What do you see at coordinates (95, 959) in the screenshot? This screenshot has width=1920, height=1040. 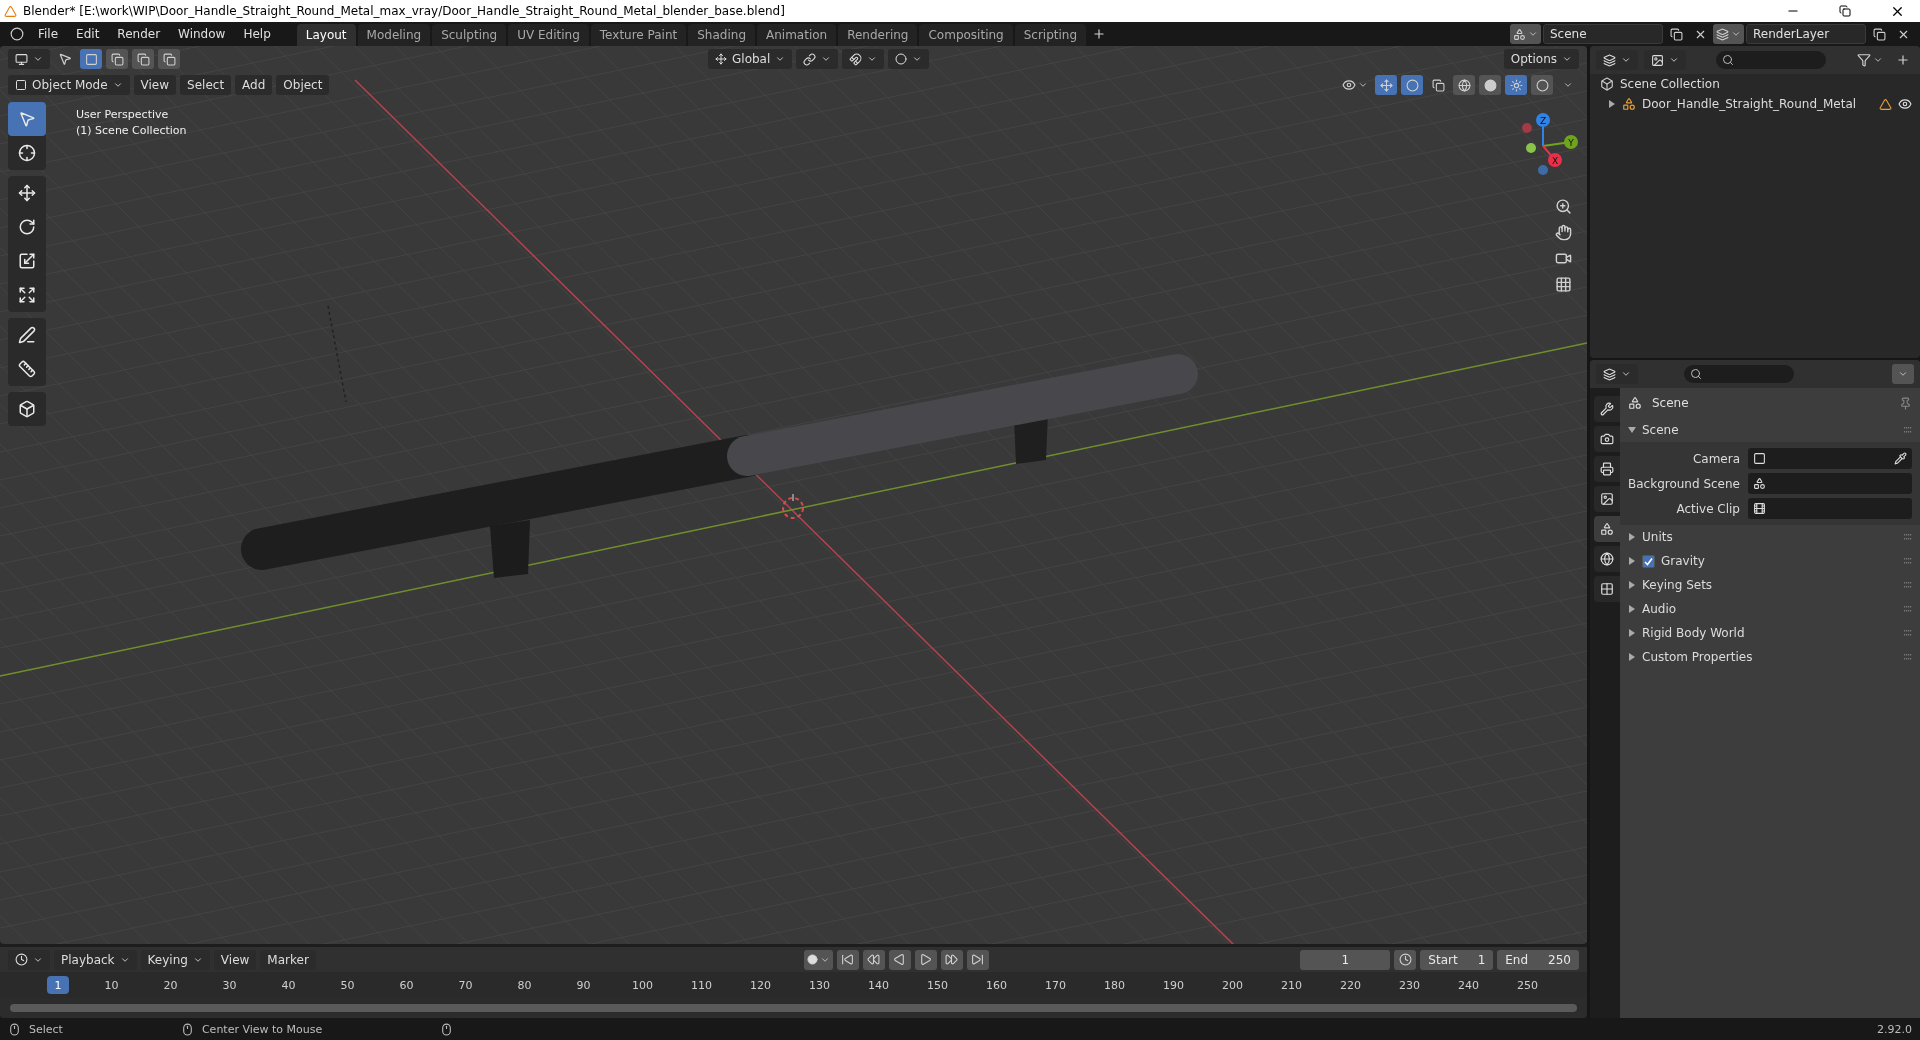 I see `timeline-menu-item: Playback` at bounding box center [95, 959].